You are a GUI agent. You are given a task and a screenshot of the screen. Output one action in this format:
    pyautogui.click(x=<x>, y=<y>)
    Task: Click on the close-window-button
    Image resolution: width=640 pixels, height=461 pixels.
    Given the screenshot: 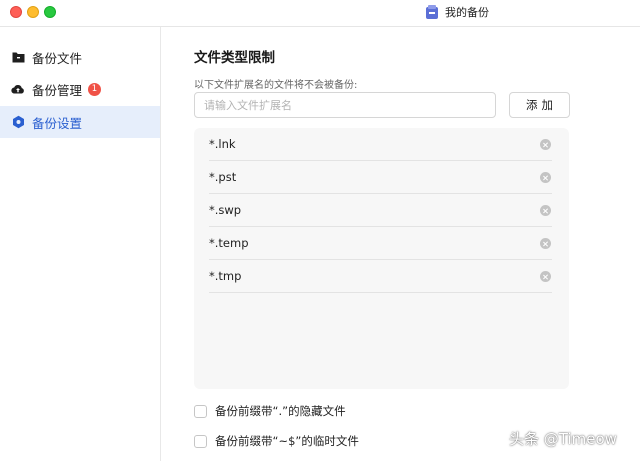 What is the action you would take?
    pyautogui.click(x=16, y=12)
    